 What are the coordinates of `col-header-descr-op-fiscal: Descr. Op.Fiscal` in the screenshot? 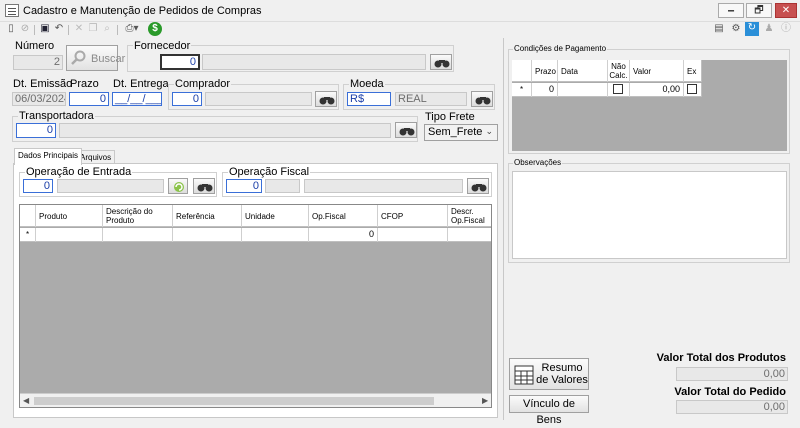 It's located at (469, 216).